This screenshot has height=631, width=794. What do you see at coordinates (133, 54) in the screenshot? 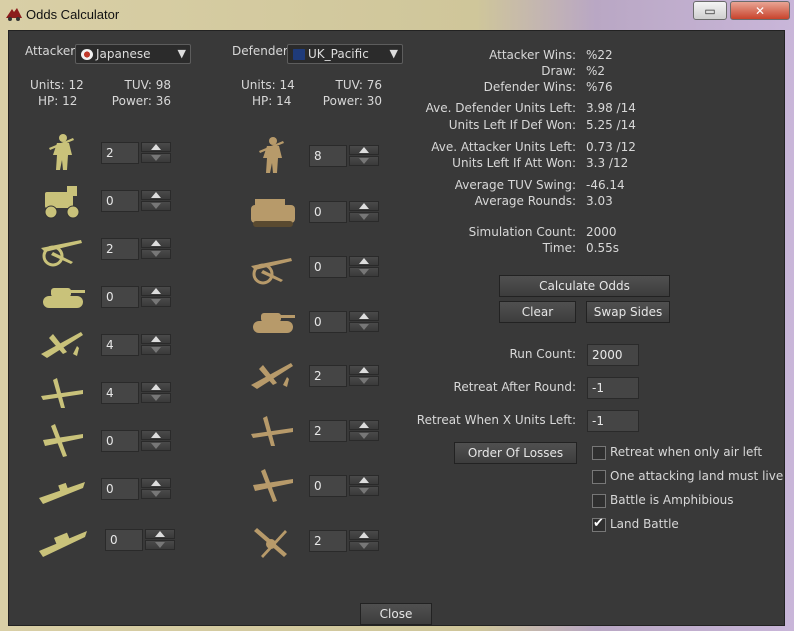
I see `attacker-nation-select: Japanese ▼` at bounding box center [133, 54].